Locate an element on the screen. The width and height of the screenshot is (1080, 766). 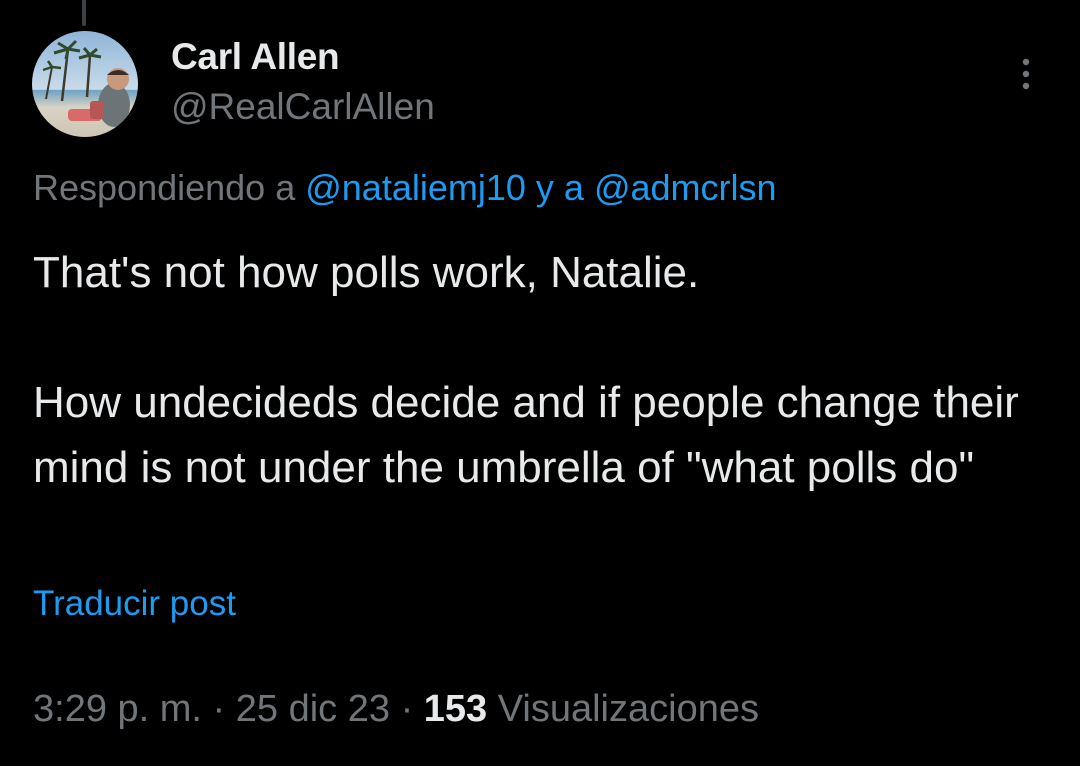
more-vertical-icon is located at coordinates (1026, 74).